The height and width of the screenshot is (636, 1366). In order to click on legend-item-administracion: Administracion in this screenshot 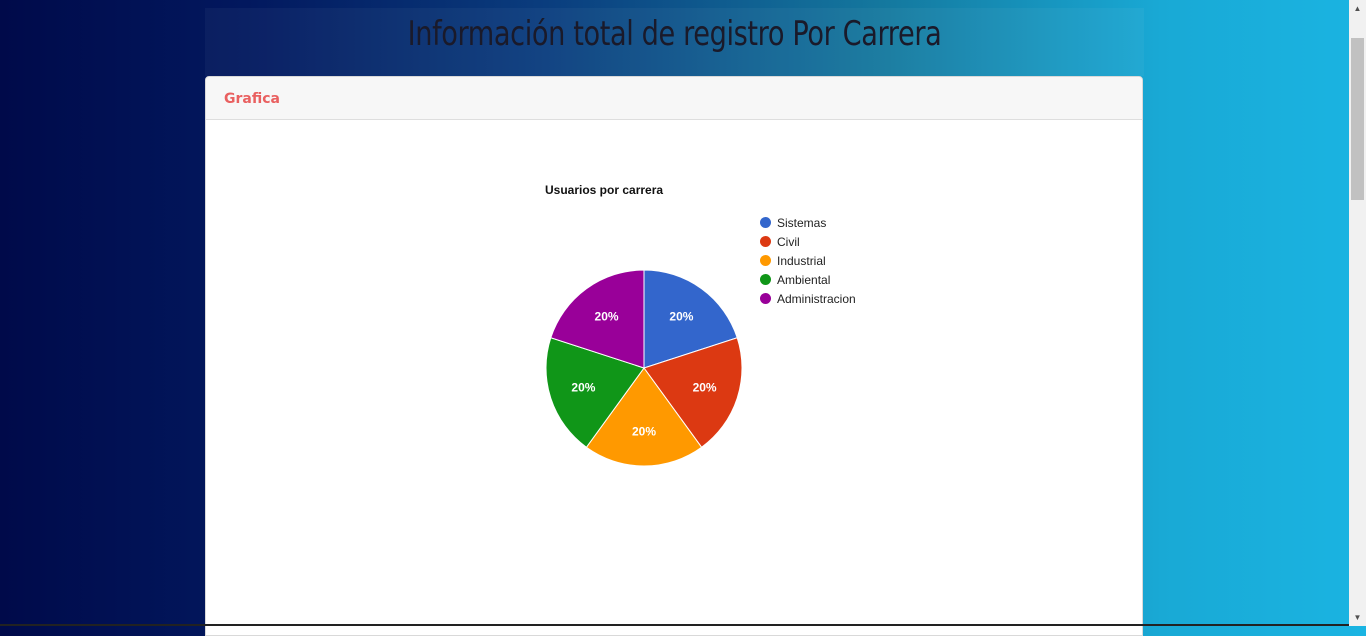, I will do `click(808, 298)`.